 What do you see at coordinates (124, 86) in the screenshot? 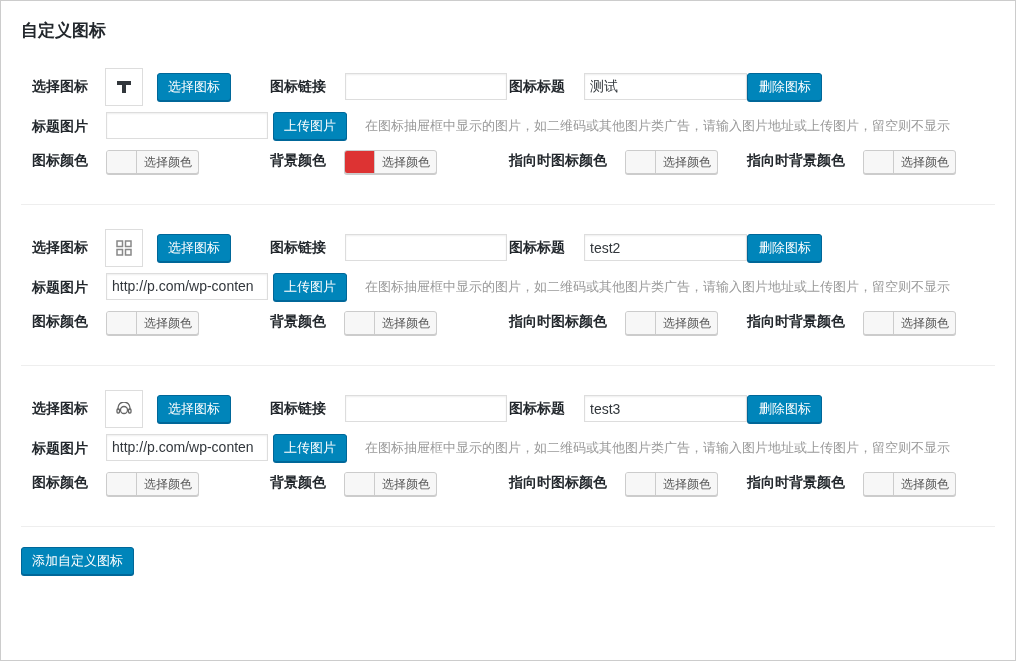
I see `tee-icon` at bounding box center [124, 86].